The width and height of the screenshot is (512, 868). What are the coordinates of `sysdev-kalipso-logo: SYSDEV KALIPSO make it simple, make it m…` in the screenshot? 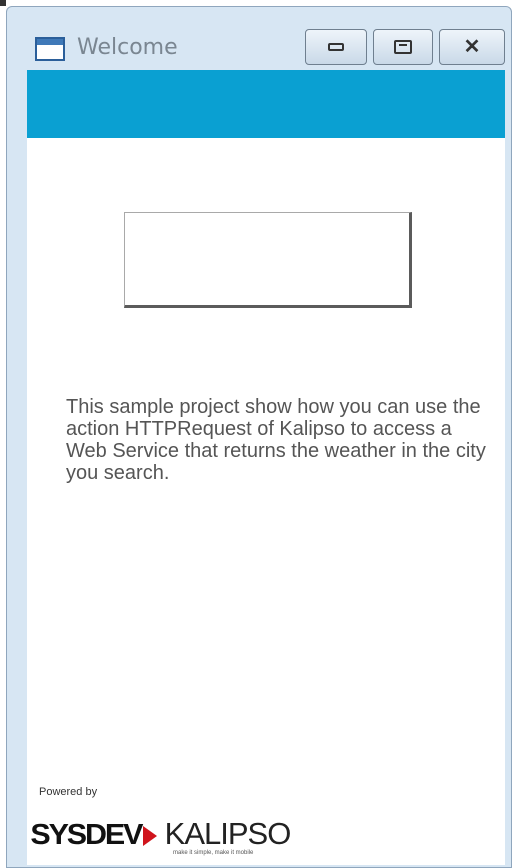 It's located at (161, 831).